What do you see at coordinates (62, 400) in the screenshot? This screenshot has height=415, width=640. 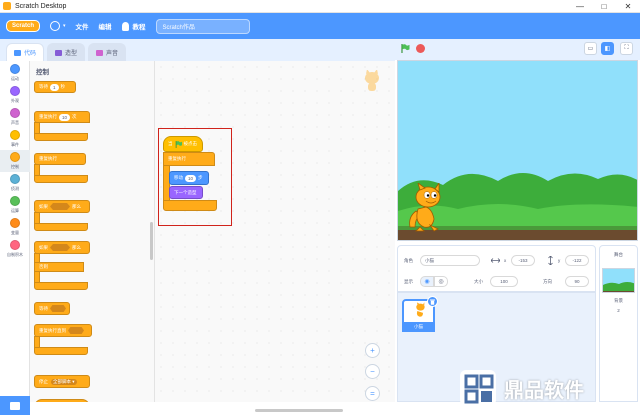 I see `when-i-start-as-clone-block` at bounding box center [62, 400].